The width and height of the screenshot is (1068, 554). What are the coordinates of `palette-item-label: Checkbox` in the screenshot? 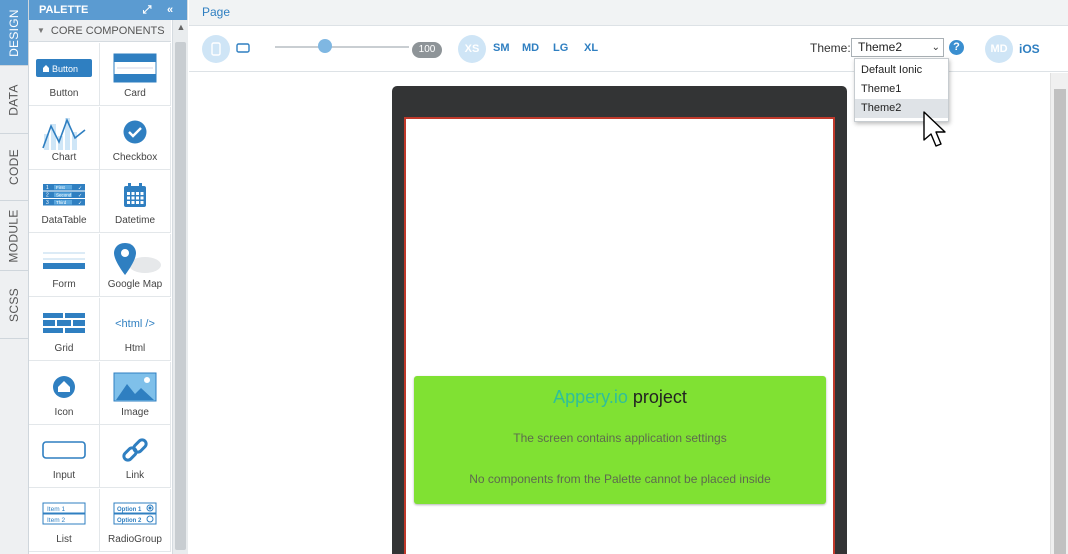 It's located at (135, 157).